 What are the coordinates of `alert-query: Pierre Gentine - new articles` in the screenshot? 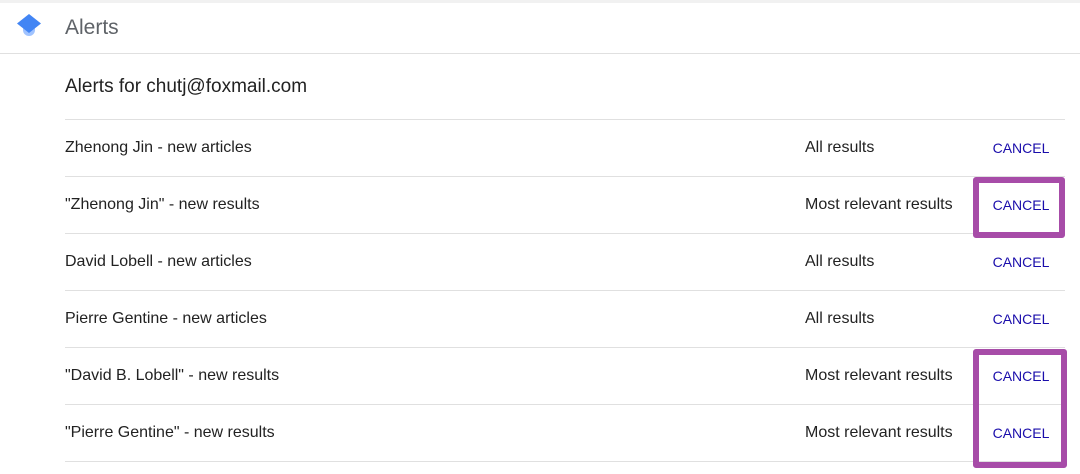 It's located at (166, 318).